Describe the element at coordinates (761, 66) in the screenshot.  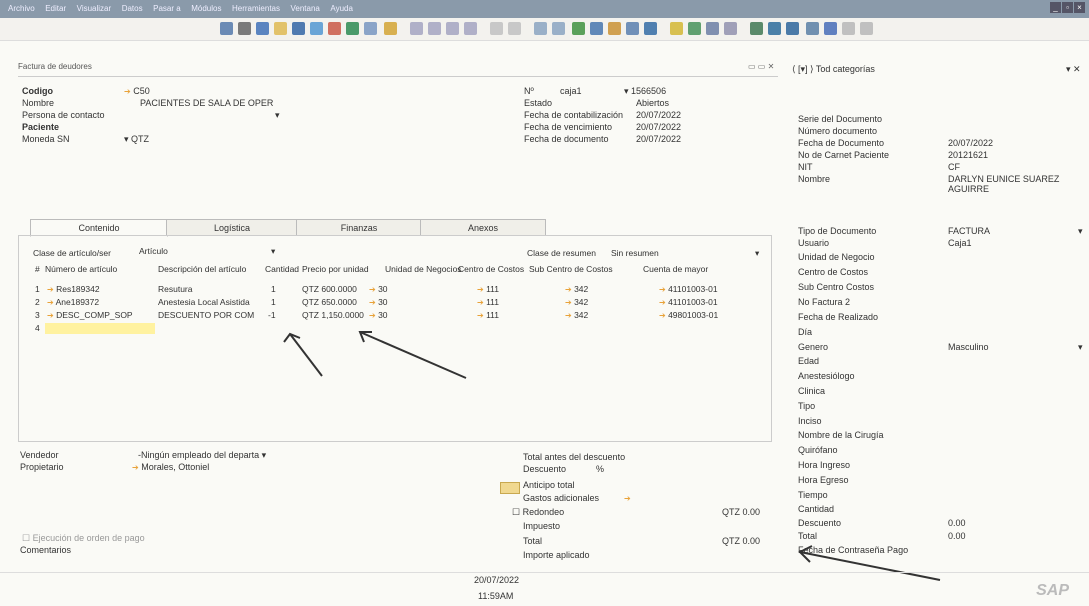
I see `document-window-controls: ▭ ▭ ✕` at that location.